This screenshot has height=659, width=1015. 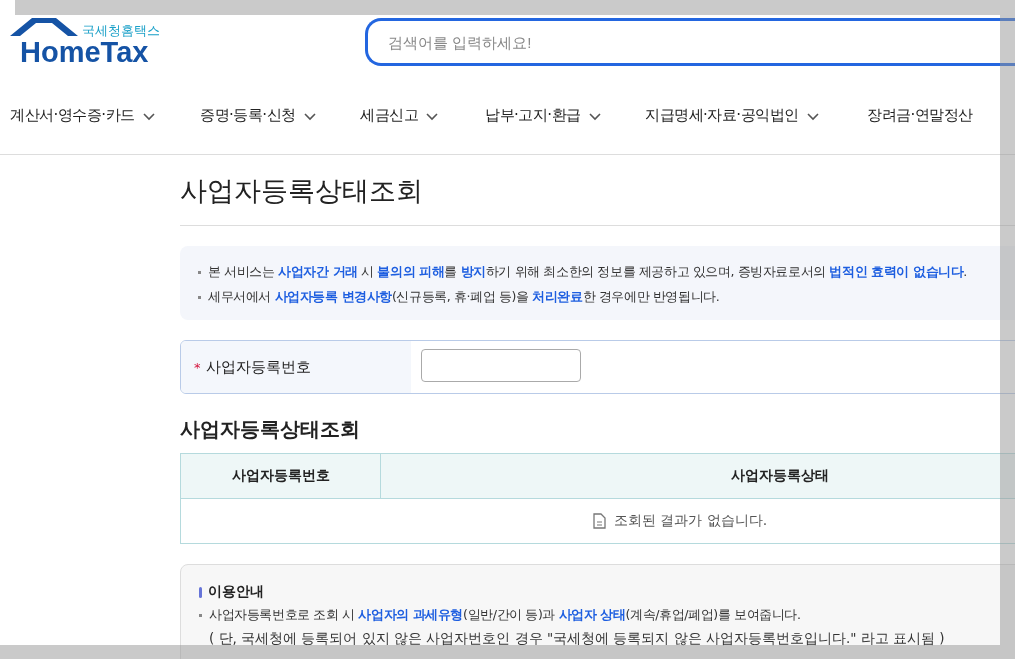 What do you see at coordinates (587, 272) in the screenshot?
I see `notice-text: 본 서비스는 사업자간 거래 시 불의의 피해를 방지하기 위해 최소한의 정보를 제공하고 있으며, 증빙자료로서의 법적인 효력이 없습니다.` at bounding box center [587, 272].